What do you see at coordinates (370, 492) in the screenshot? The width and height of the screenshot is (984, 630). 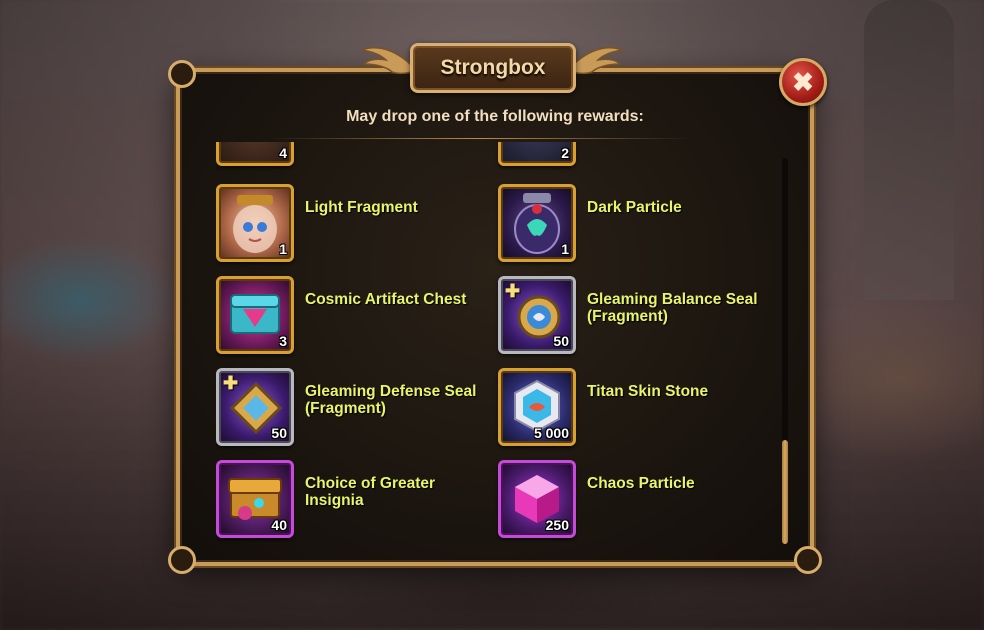 I see `item-name: Choice of Greater Insignia` at bounding box center [370, 492].